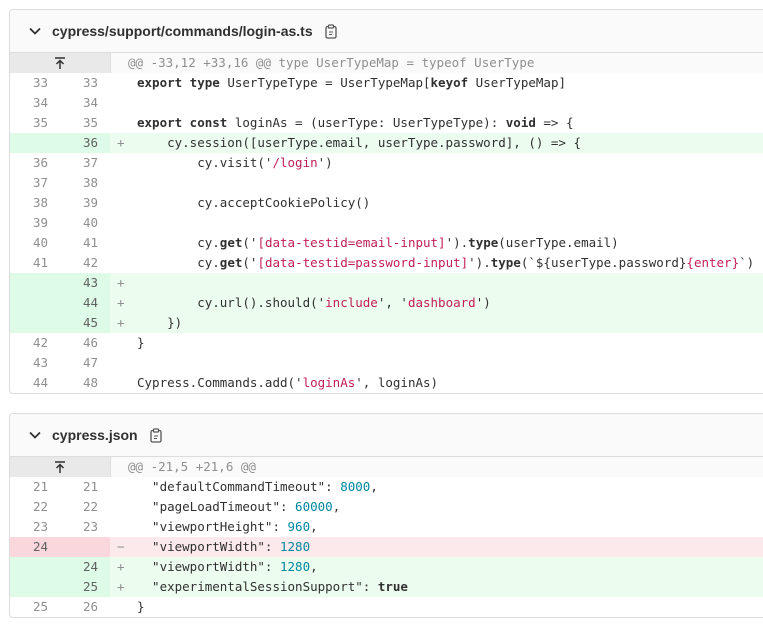 This screenshot has width=763, height=627. What do you see at coordinates (85, 123) in the screenshot?
I see `new-line-number: 35` at bounding box center [85, 123].